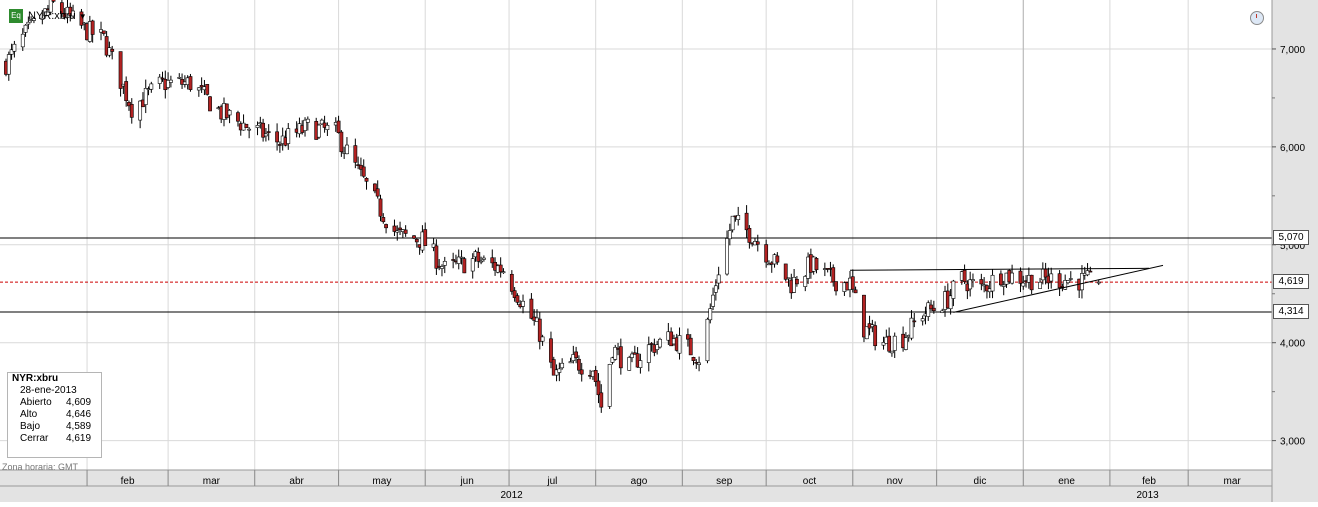 The width and height of the screenshot is (1318, 507). I want to click on x-tick-label: sep, so click(724, 481).